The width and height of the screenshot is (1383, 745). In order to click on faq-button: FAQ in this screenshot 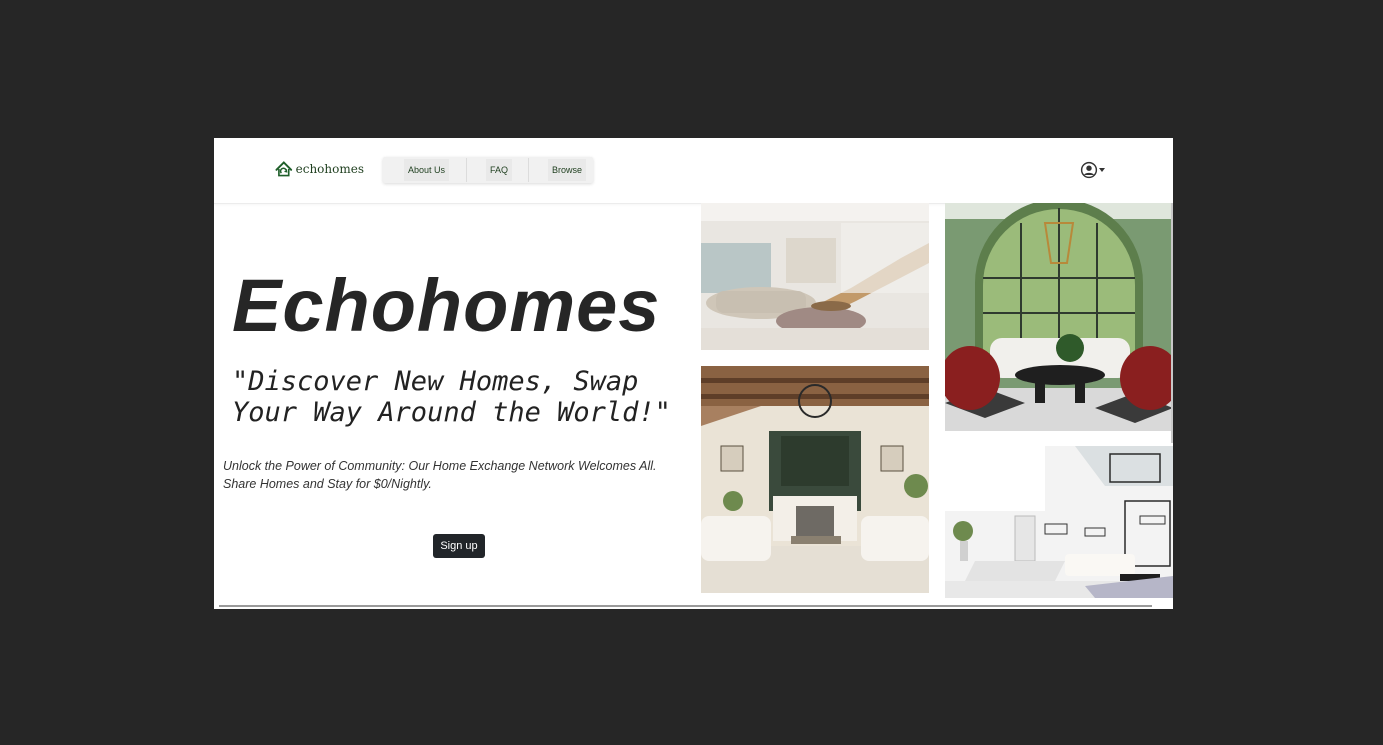, I will do `click(499, 170)`.